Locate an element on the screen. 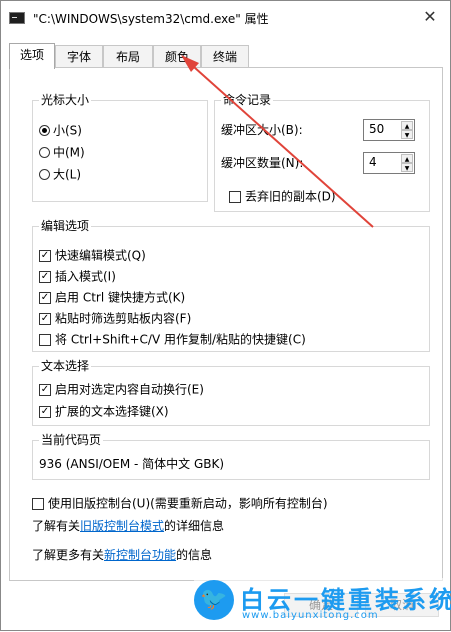  new-features-info-line: 了解更多有关新控制台功能的信息 is located at coordinates (122, 554).